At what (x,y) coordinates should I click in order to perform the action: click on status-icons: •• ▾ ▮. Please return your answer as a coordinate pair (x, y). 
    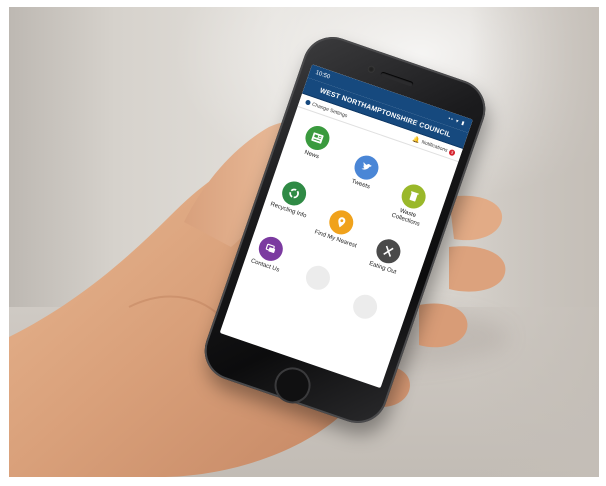
    Looking at the image, I should click on (456, 121).